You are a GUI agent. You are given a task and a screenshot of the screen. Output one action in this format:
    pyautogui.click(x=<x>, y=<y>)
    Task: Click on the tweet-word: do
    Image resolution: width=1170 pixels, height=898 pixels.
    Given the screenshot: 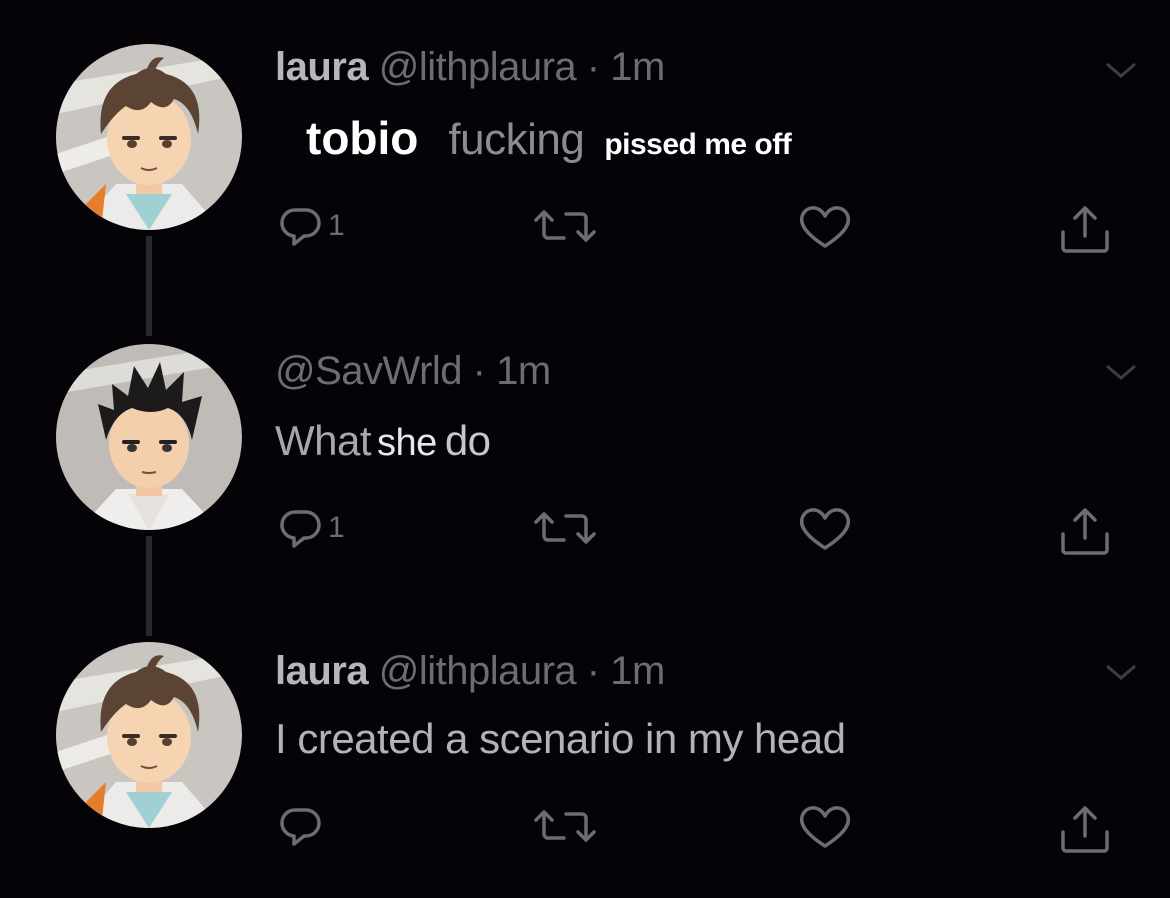 What is the action you would take?
    pyautogui.click(x=467, y=440)
    